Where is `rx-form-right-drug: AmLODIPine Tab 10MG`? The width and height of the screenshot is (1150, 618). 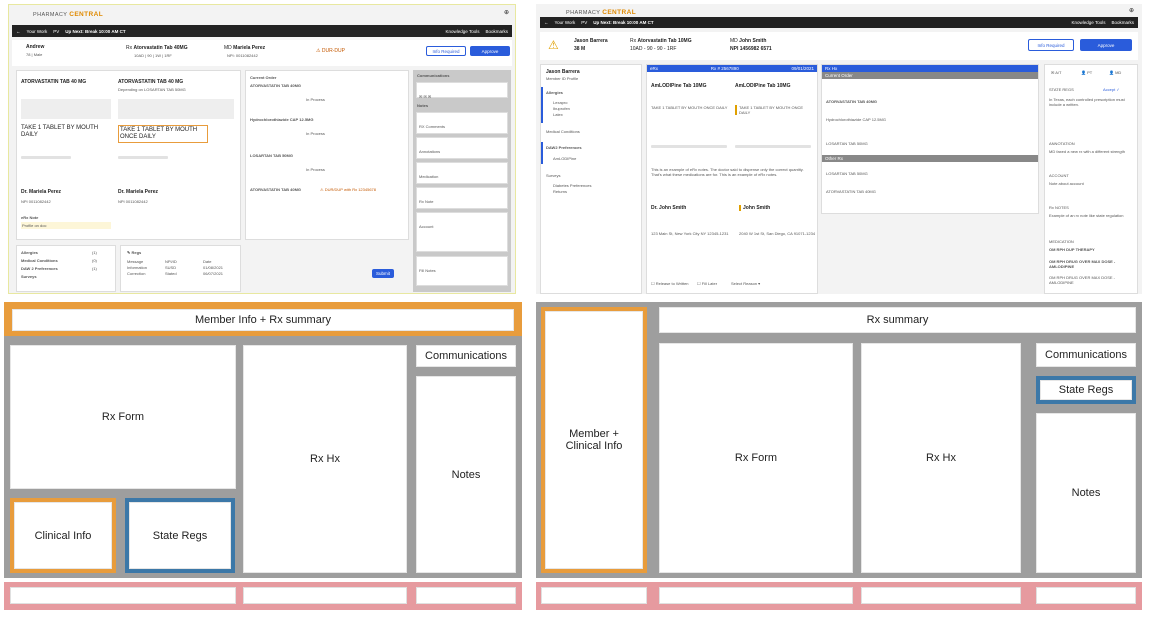 rx-form-right-drug: AmLODIPine Tab 10MG is located at coordinates (763, 86).